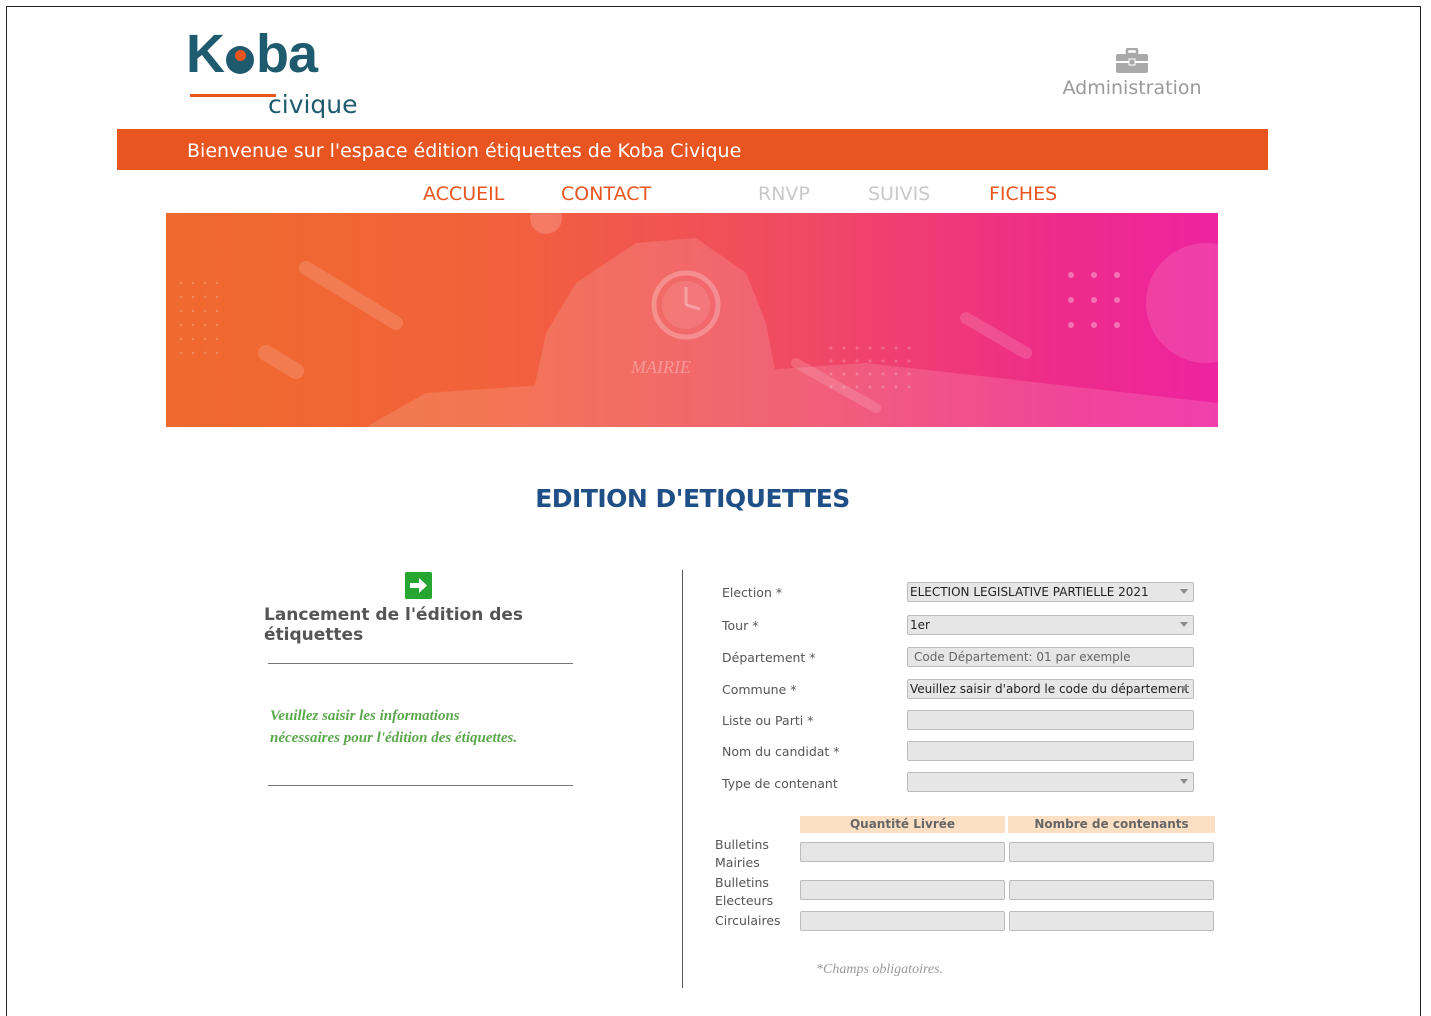  What do you see at coordinates (1050, 751) in the screenshot?
I see `candidat-input` at bounding box center [1050, 751].